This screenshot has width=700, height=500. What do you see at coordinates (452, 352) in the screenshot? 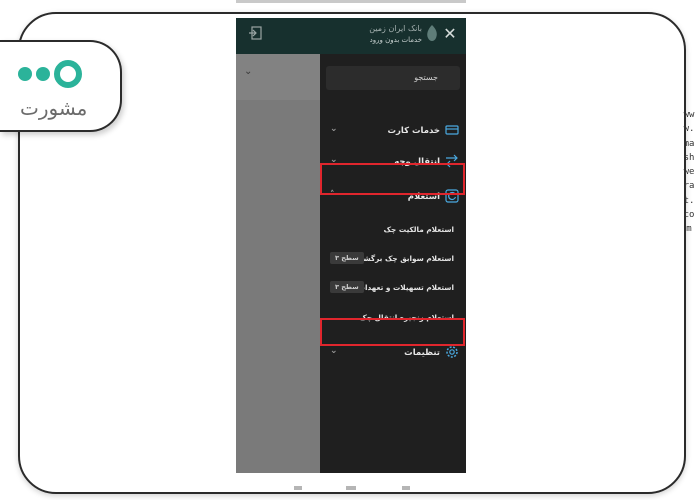
I see `gear-icon` at bounding box center [452, 352].